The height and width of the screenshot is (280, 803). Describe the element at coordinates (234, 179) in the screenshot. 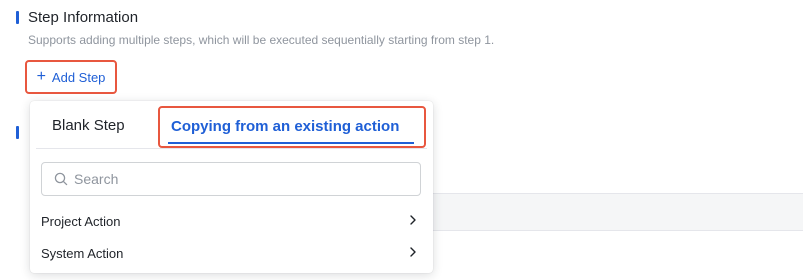

I see `search-input` at that location.